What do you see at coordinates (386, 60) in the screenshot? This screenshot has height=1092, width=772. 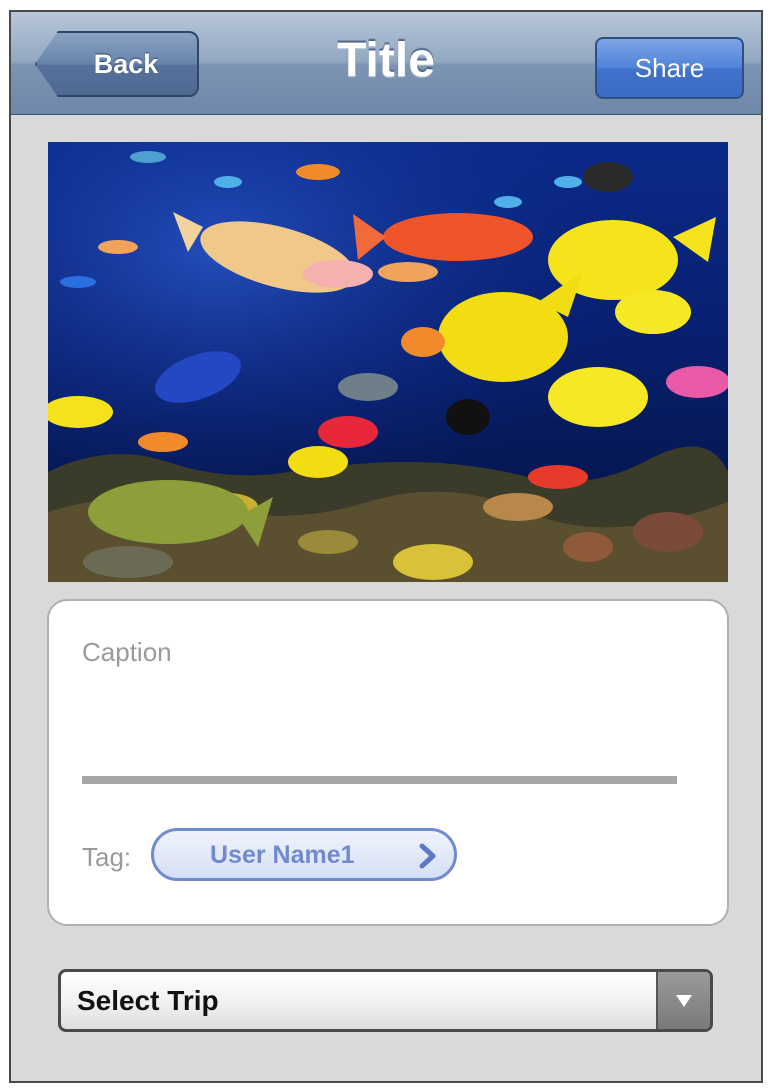 I see `page-title: Title` at bounding box center [386, 60].